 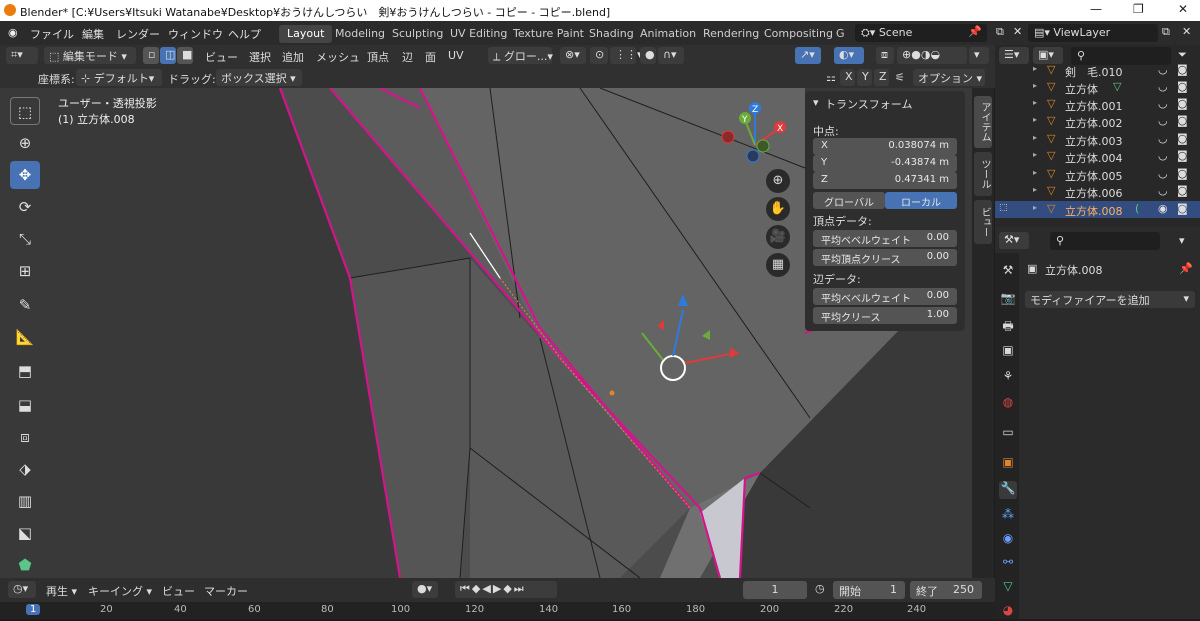 I want to click on snap-target-icon: ⋮⋮▾, so click(x=626, y=55).